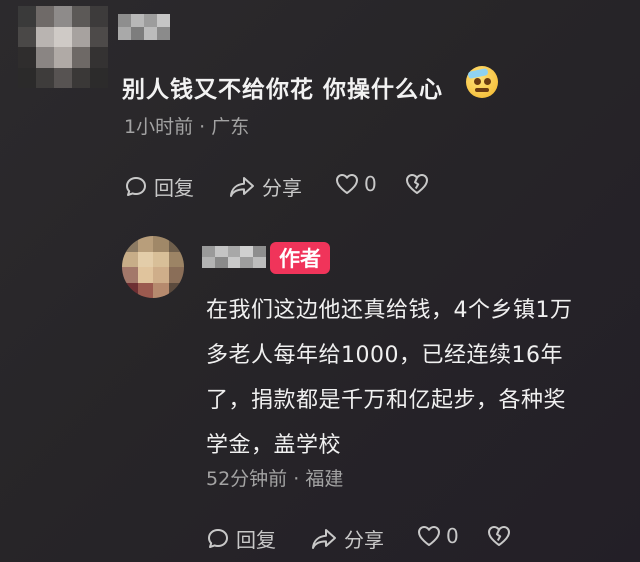 This screenshot has height=562, width=640. I want to click on reply-text-line-4: 学金，盖学校, so click(274, 445).